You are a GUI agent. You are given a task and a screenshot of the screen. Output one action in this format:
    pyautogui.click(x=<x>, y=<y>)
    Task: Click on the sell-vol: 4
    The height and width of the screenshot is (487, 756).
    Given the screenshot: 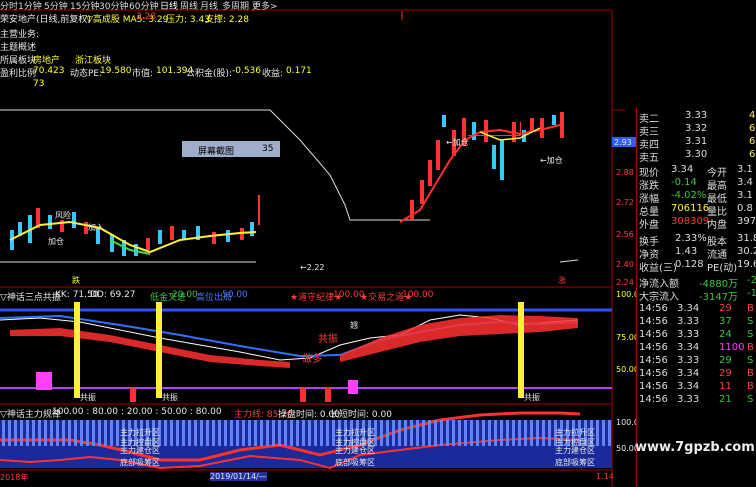 What is the action you would take?
    pyautogui.click(x=752, y=115)
    